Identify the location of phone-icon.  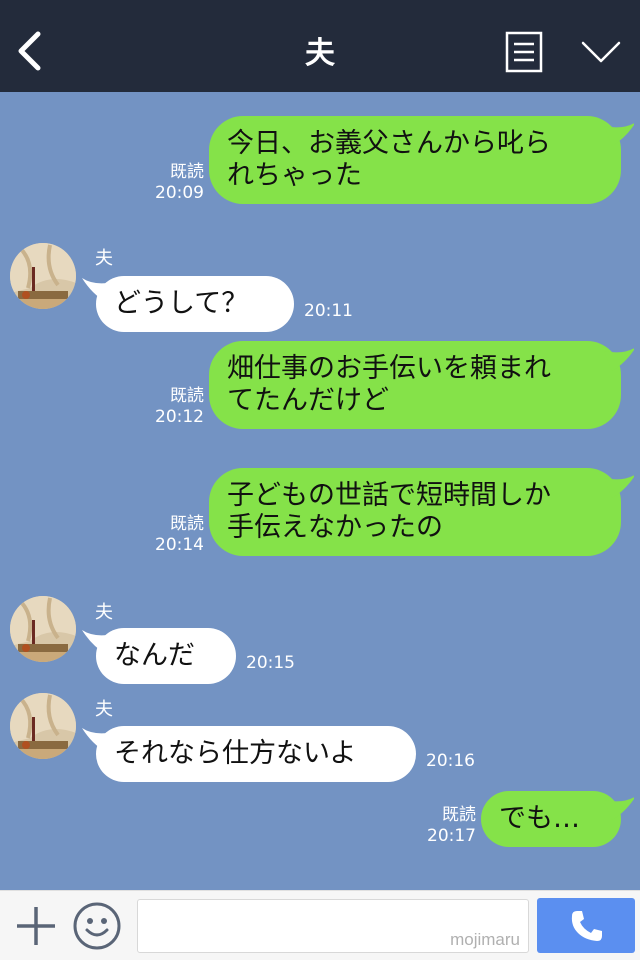
(586, 926).